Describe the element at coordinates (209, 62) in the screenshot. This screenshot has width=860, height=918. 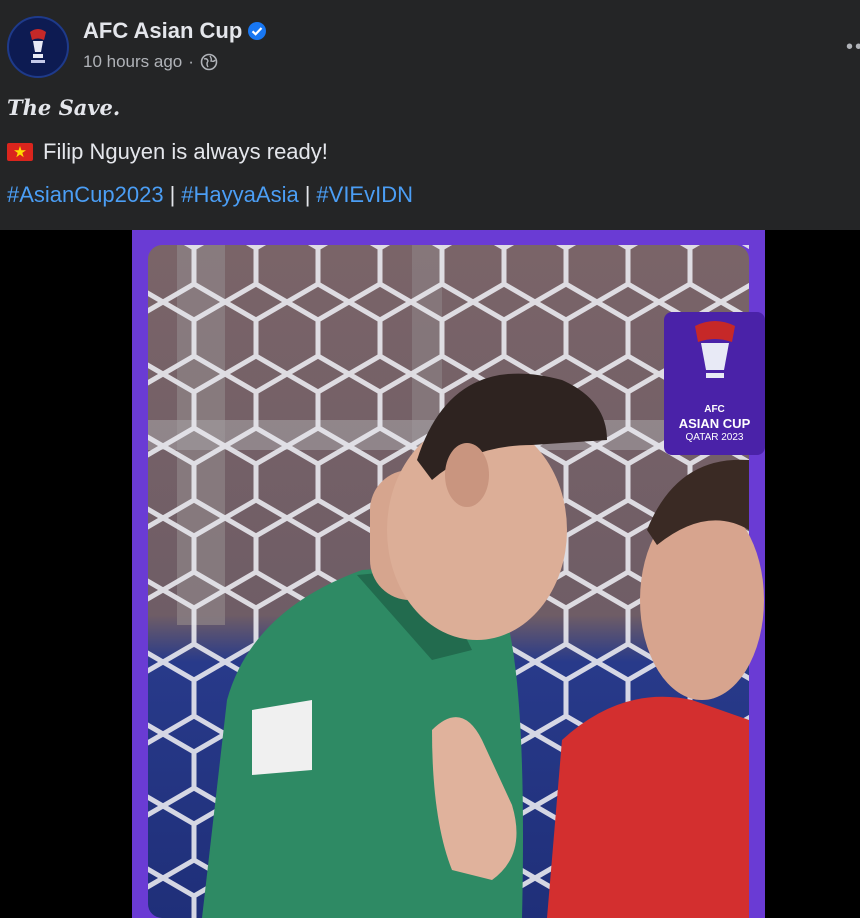
I see `globe-icon` at that location.